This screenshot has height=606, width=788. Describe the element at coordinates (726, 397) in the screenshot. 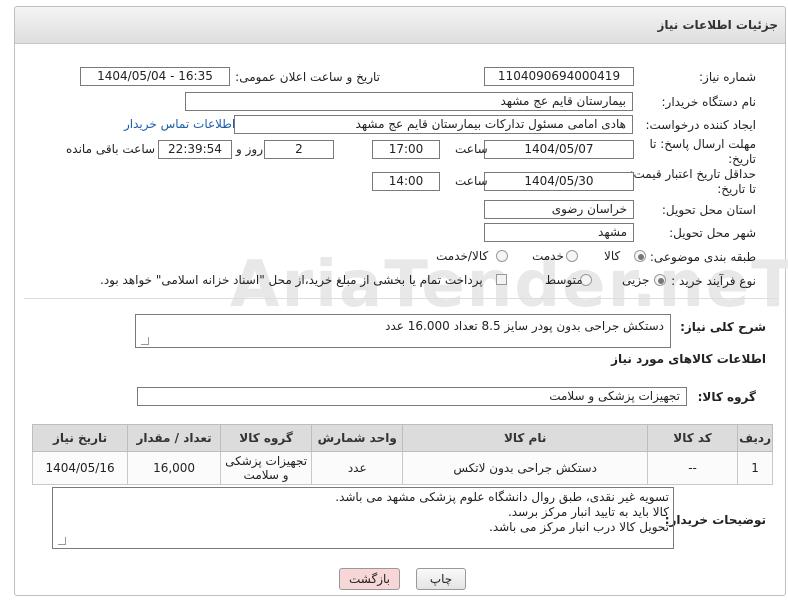

I see `goods-group-label: گروه کالا:` at that location.